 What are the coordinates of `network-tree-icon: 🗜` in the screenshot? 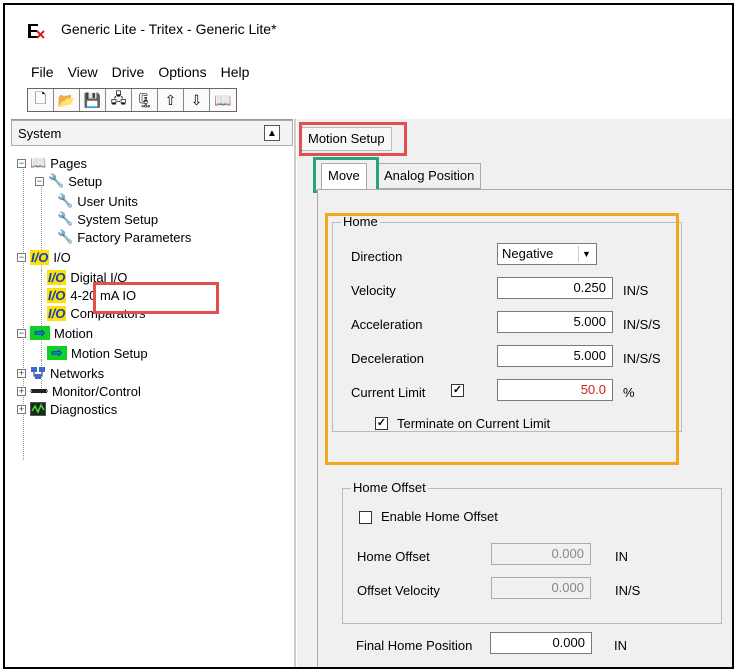 It's located at (145, 100).